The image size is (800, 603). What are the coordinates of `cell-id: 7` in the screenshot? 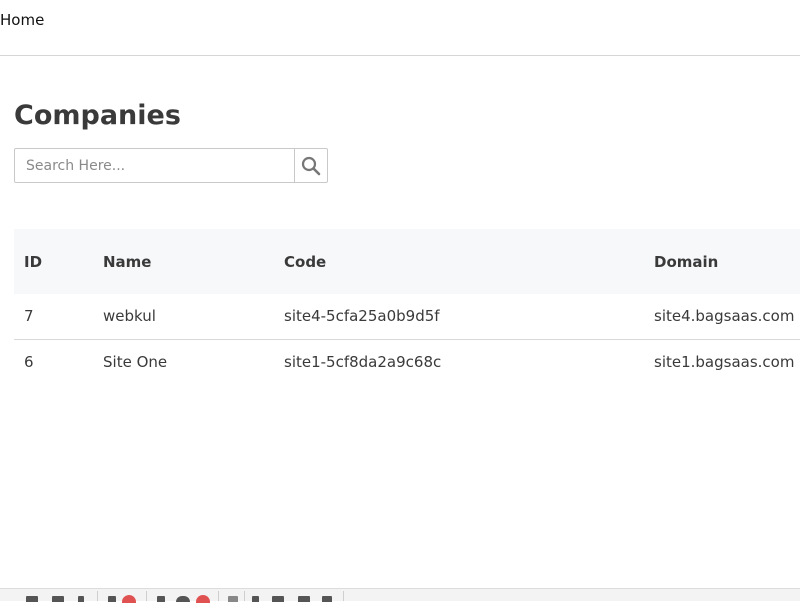 It's located at (29, 316).